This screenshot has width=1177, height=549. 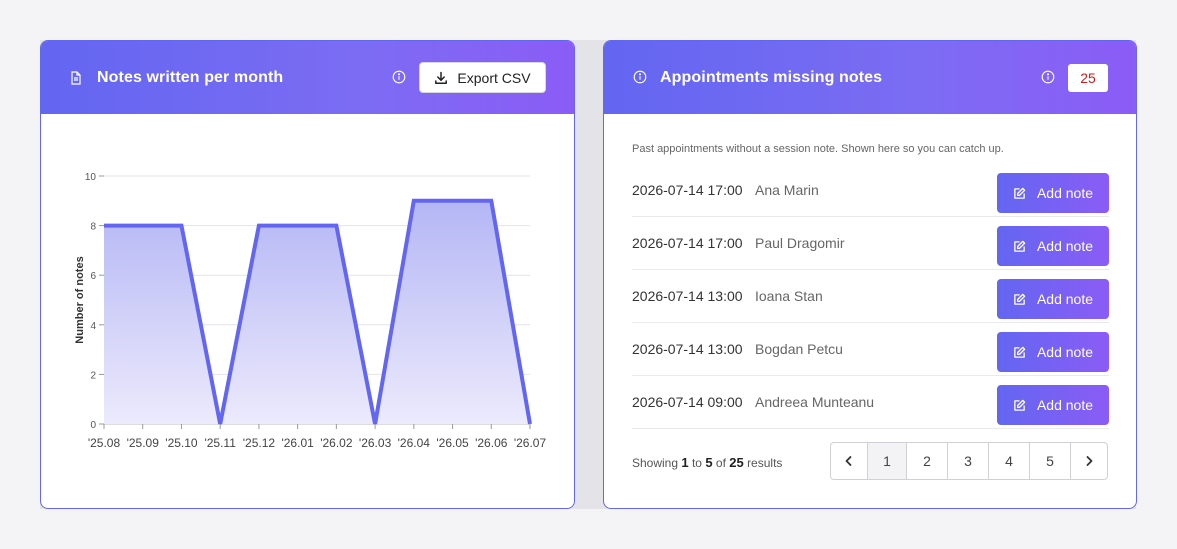 What do you see at coordinates (685, 462) in the screenshot?
I see `summary-from: 1` at bounding box center [685, 462].